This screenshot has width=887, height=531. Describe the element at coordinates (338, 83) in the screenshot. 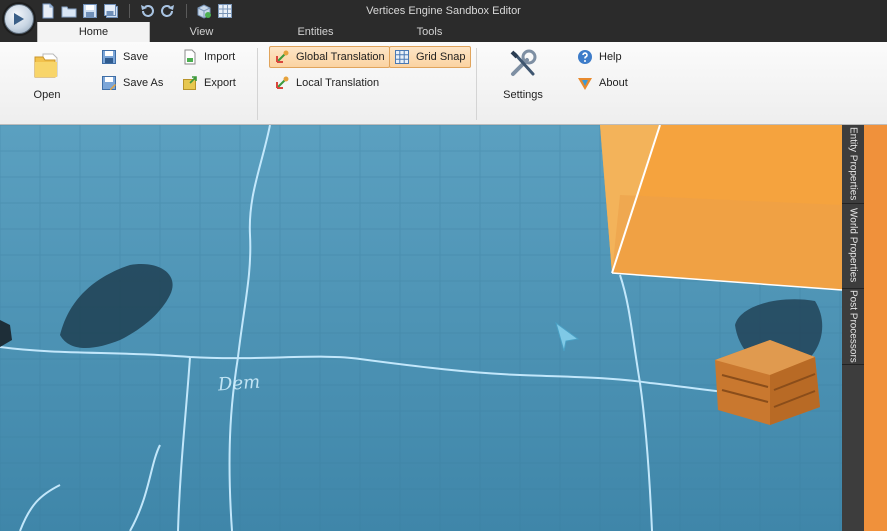

I see `local-translation-label: Local Translation` at that location.